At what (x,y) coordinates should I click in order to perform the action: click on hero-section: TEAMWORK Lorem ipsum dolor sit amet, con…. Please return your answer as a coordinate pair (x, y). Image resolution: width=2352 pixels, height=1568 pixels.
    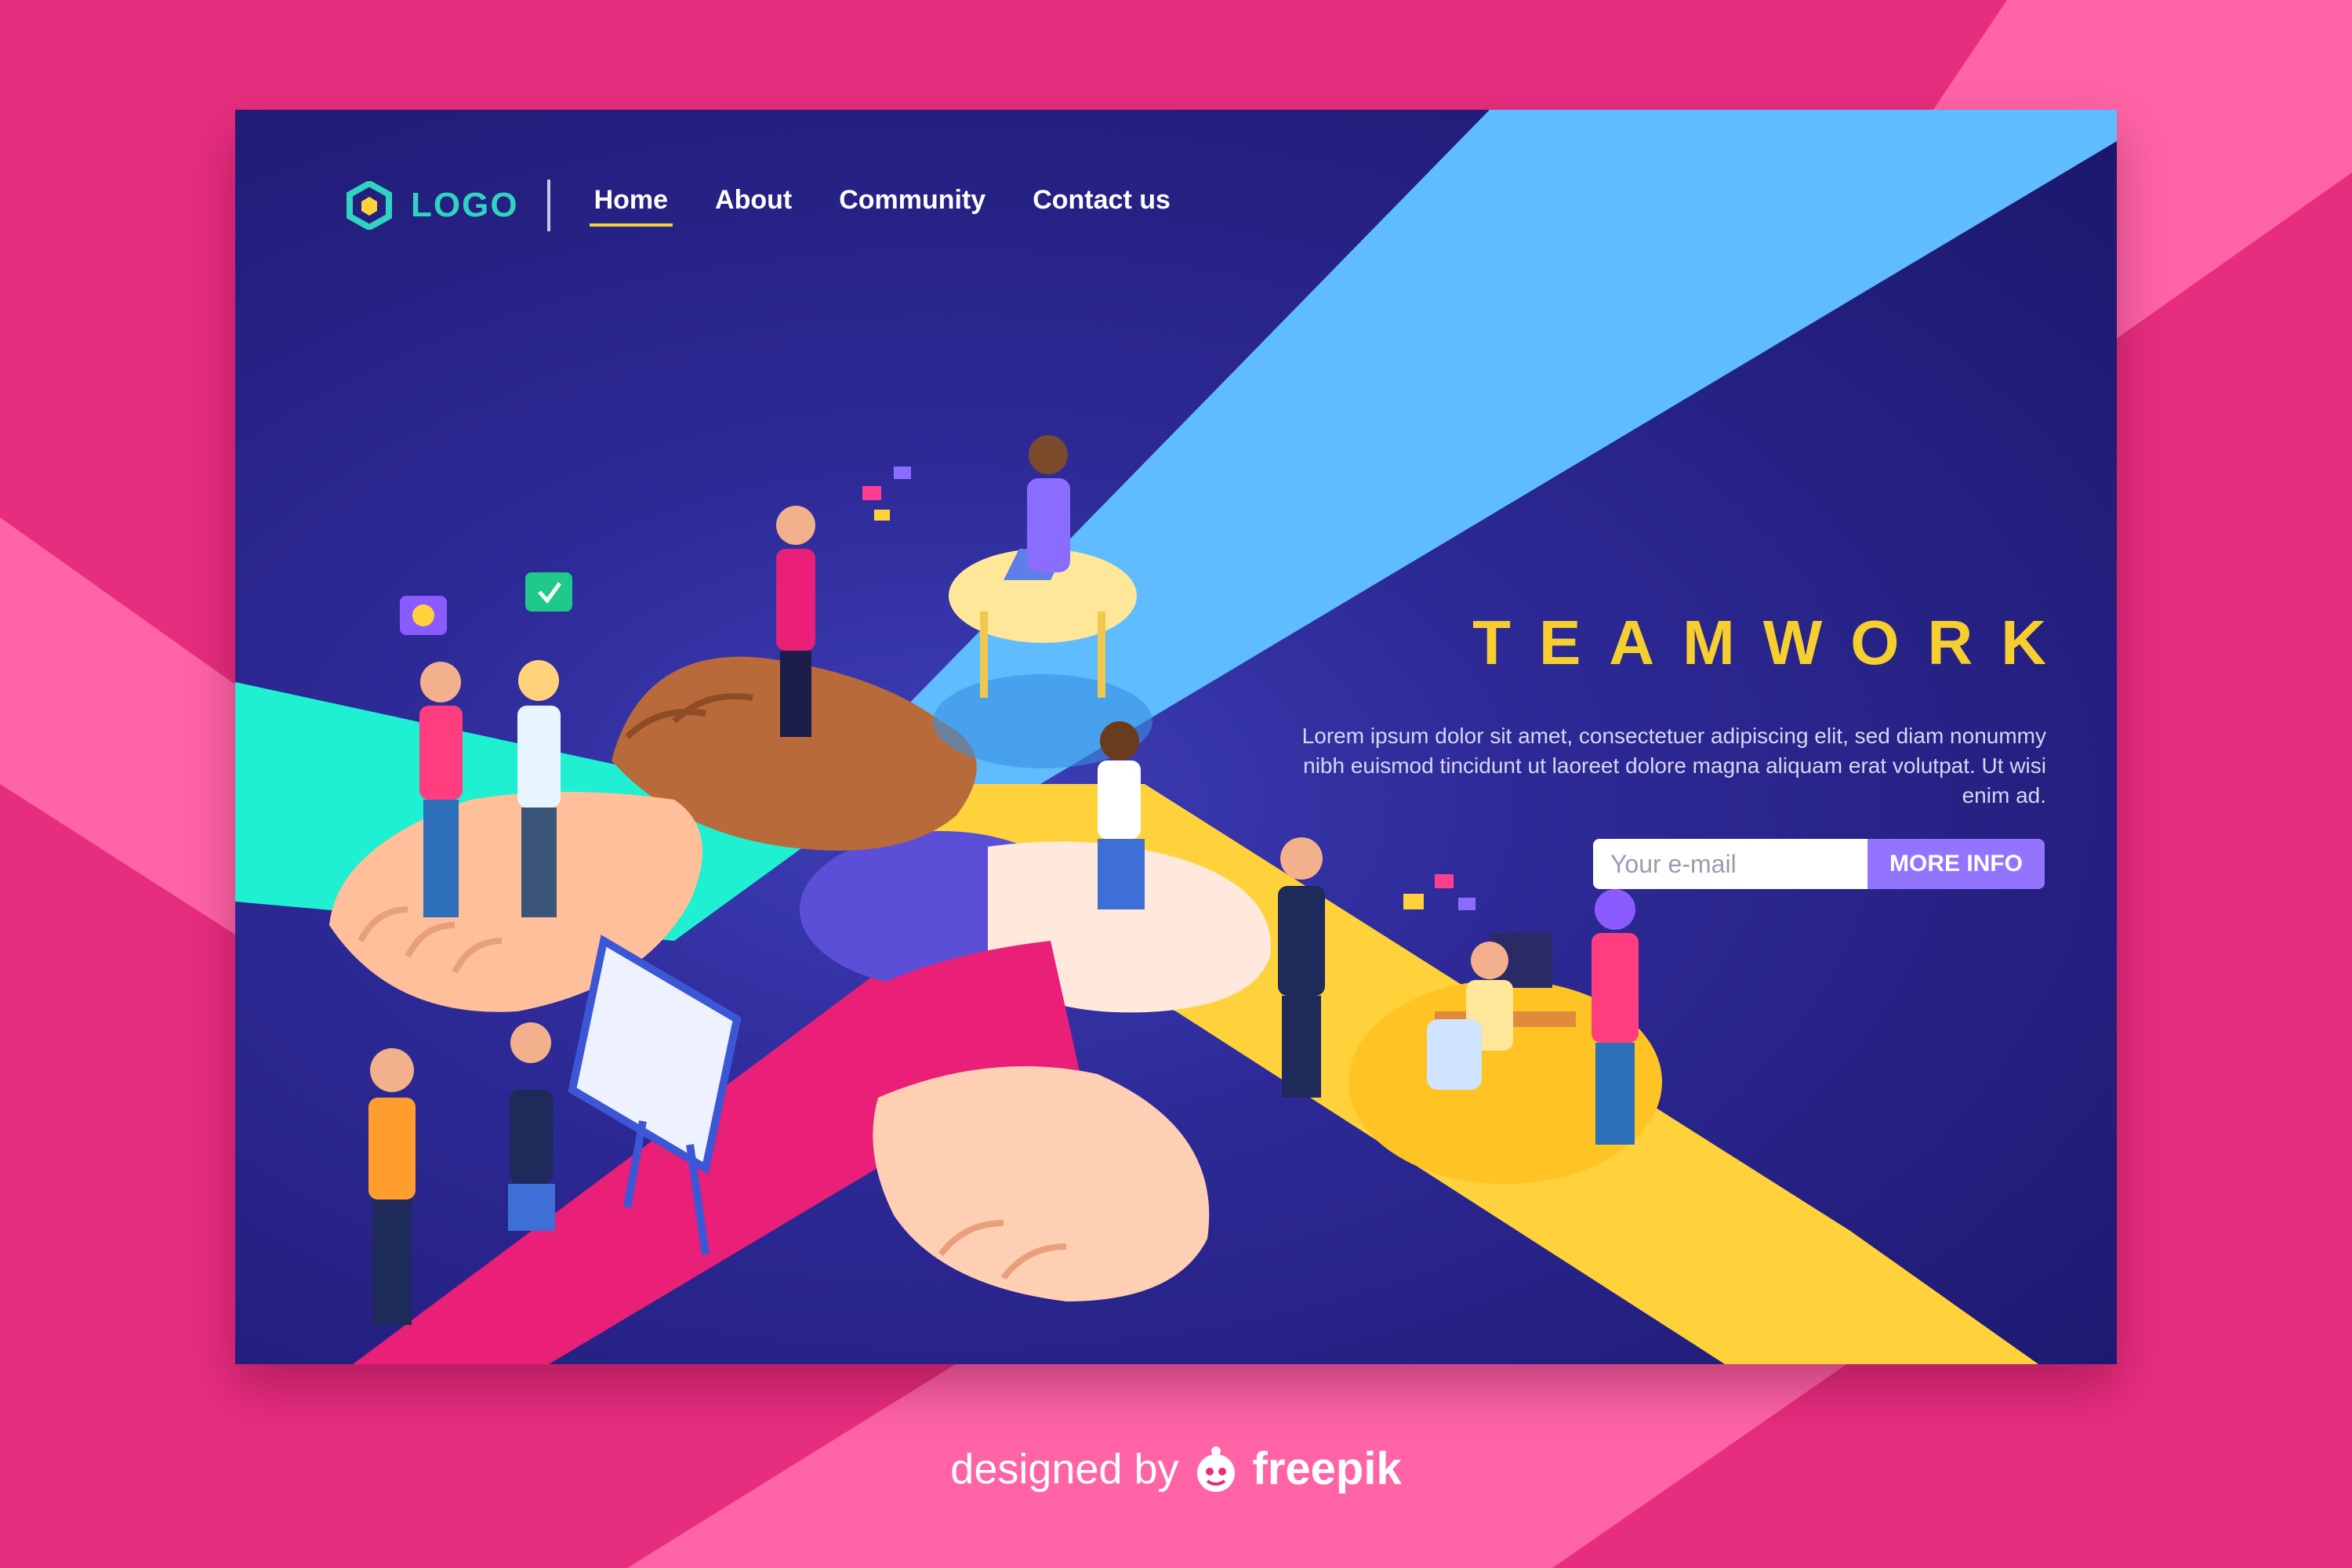
    Looking at the image, I should click on (1654, 711).